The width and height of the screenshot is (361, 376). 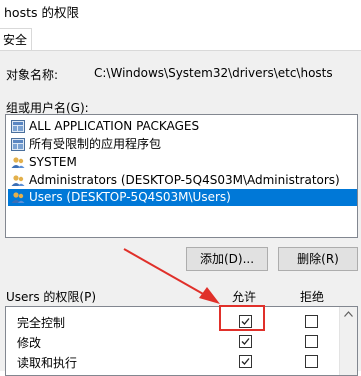 I want to click on permission-name: 修改, so click(x=29, y=343).